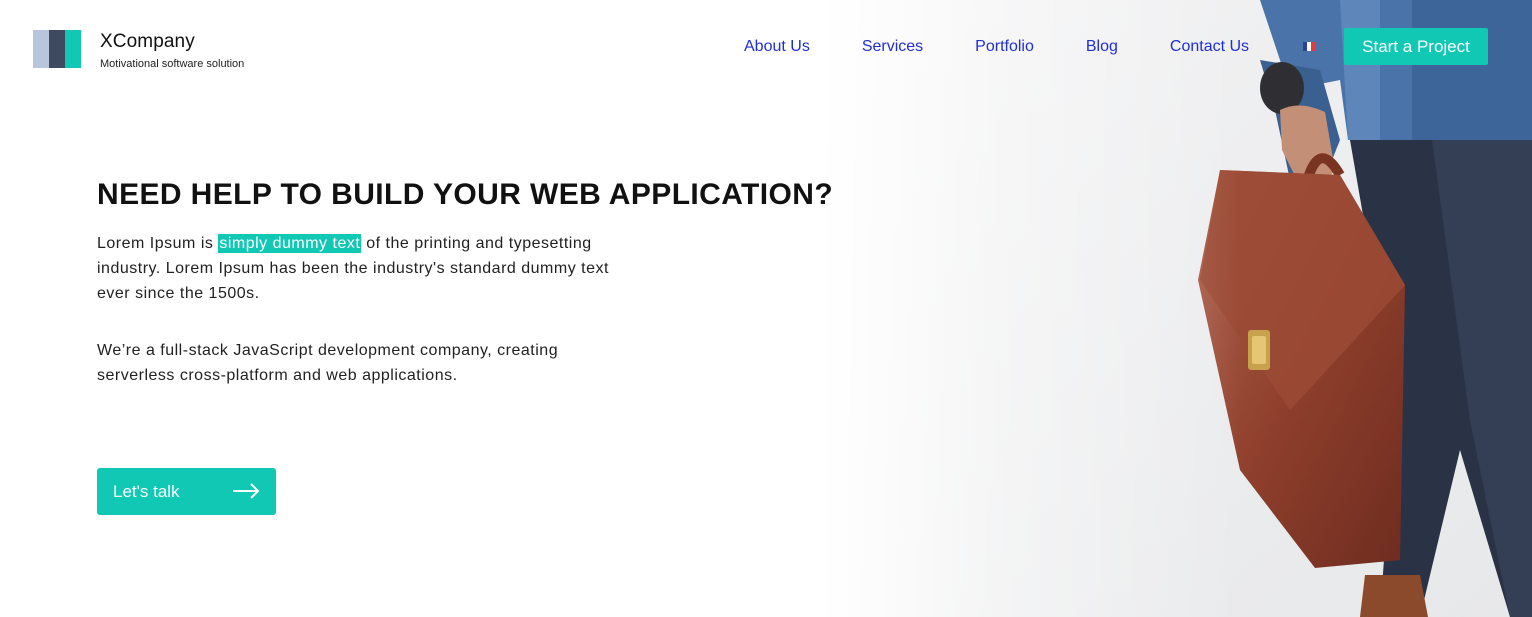 The width and height of the screenshot is (1532, 617). Describe the element at coordinates (1416, 46) in the screenshot. I see `start-project-button: Start a Project` at that location.